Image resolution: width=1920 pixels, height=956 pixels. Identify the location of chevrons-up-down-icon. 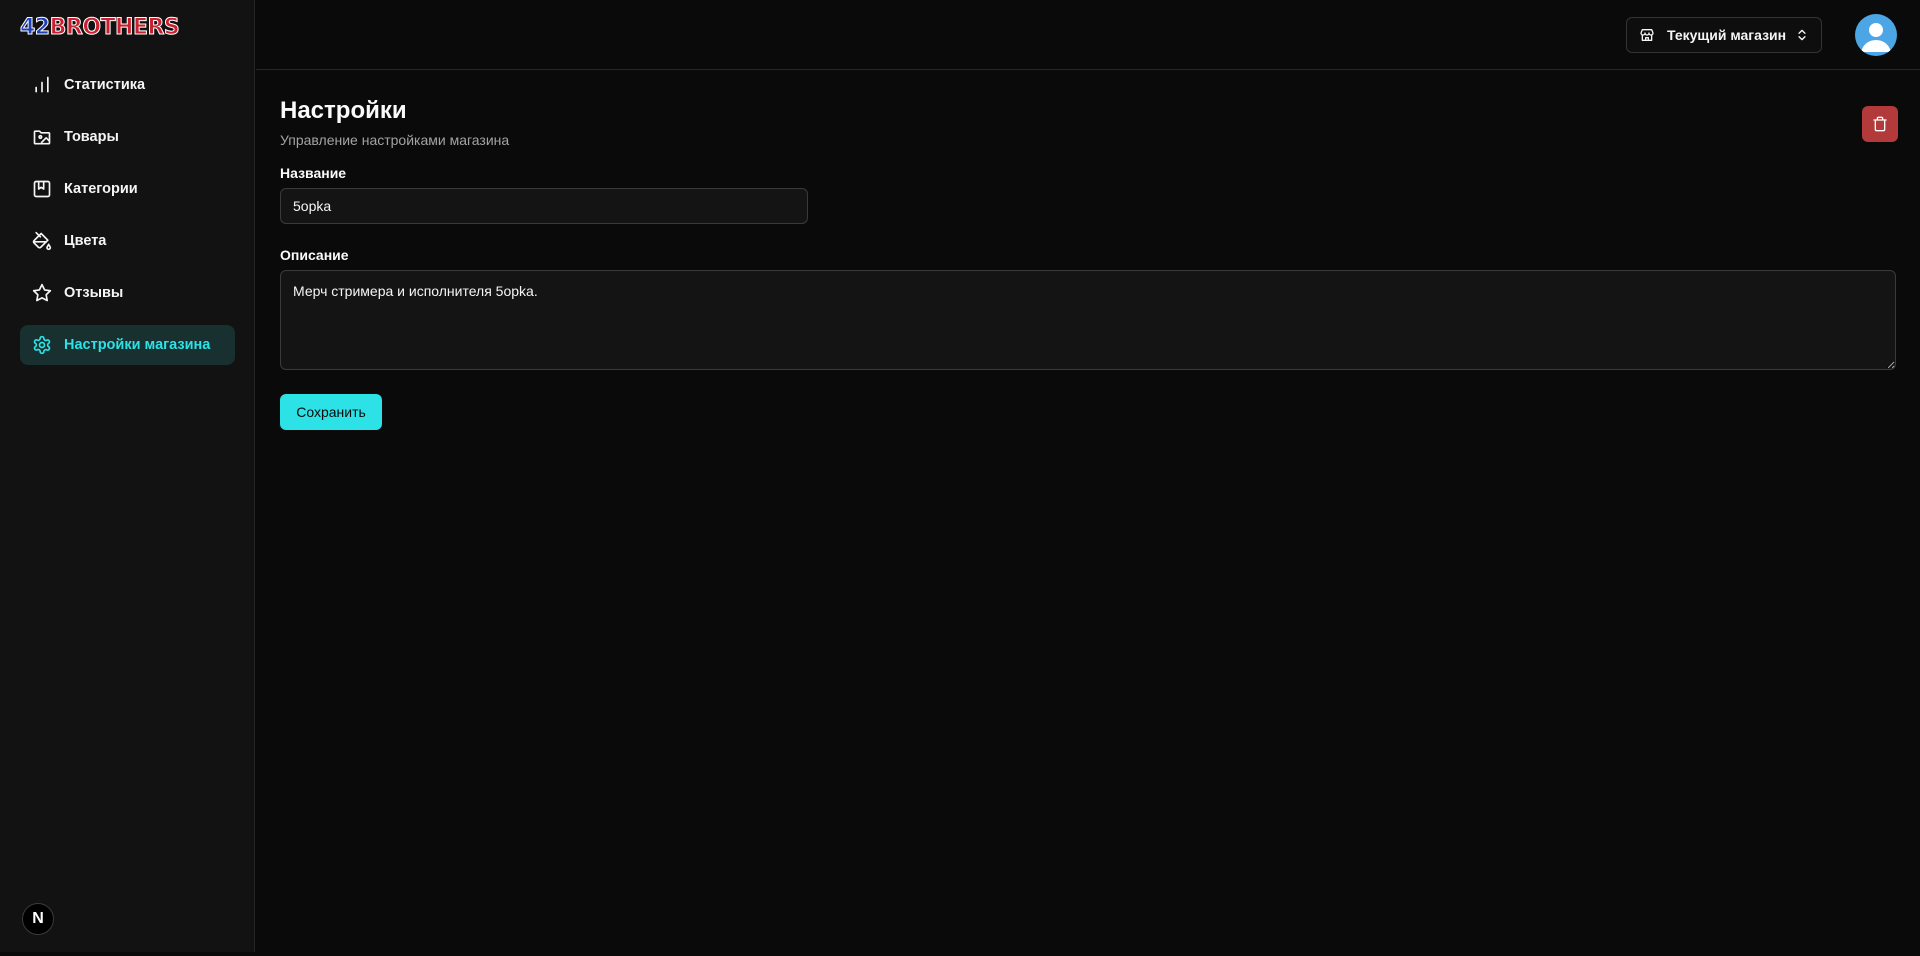
(1802, 35).